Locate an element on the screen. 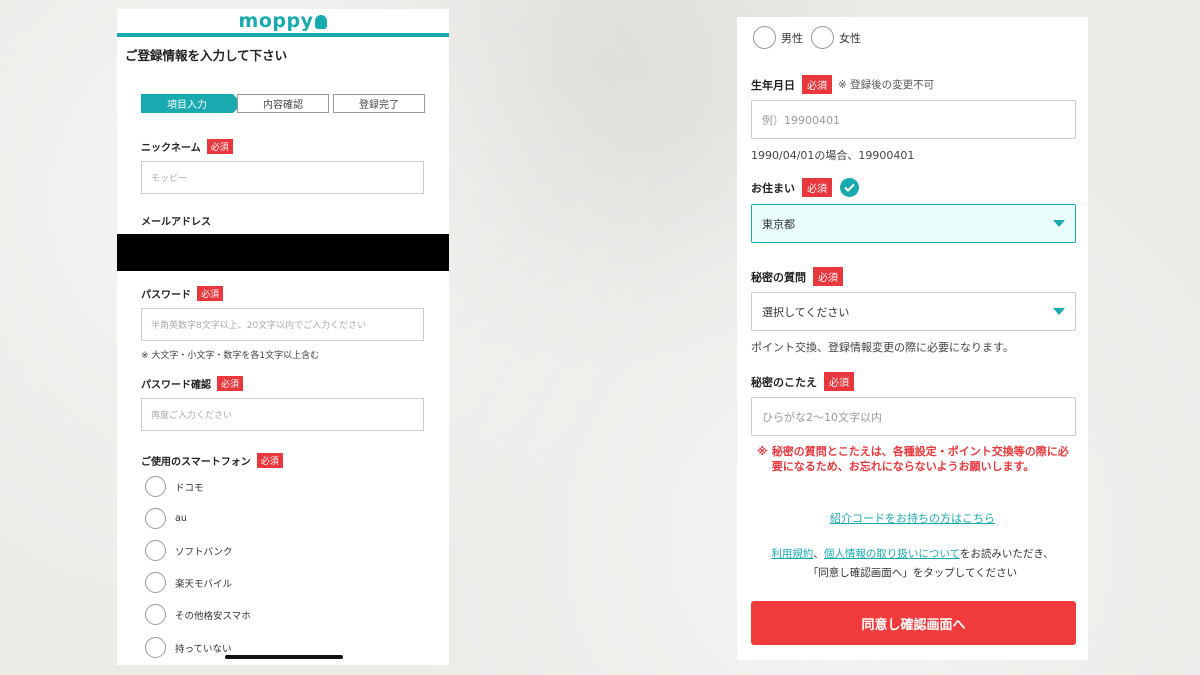  radio-female: 女性 is located at coordinates (836, 37).